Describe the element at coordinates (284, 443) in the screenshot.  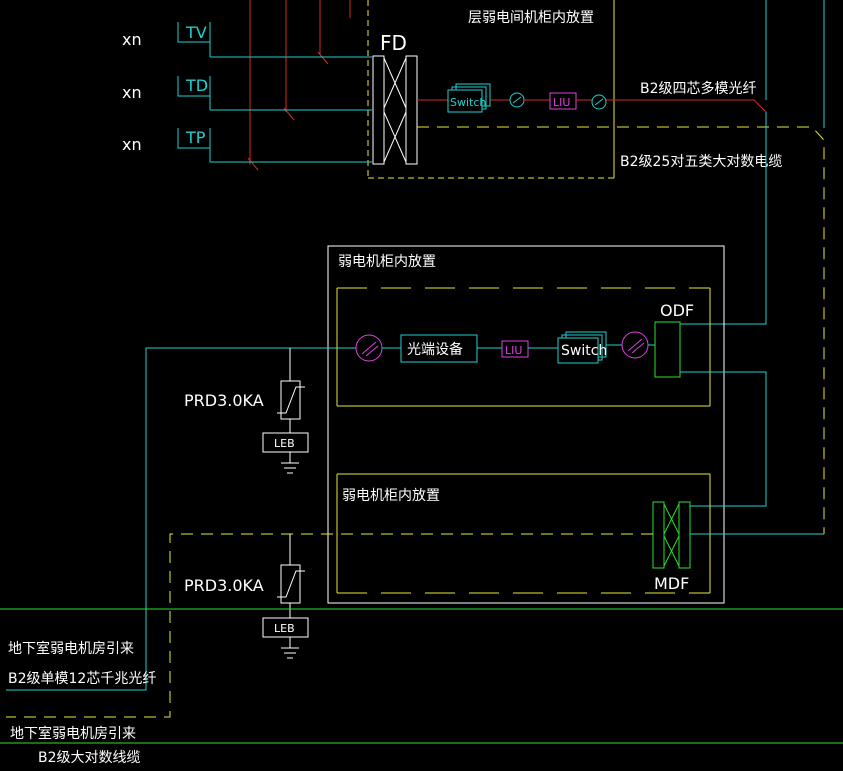
I see `leb-upper-label: LEB` at that location.